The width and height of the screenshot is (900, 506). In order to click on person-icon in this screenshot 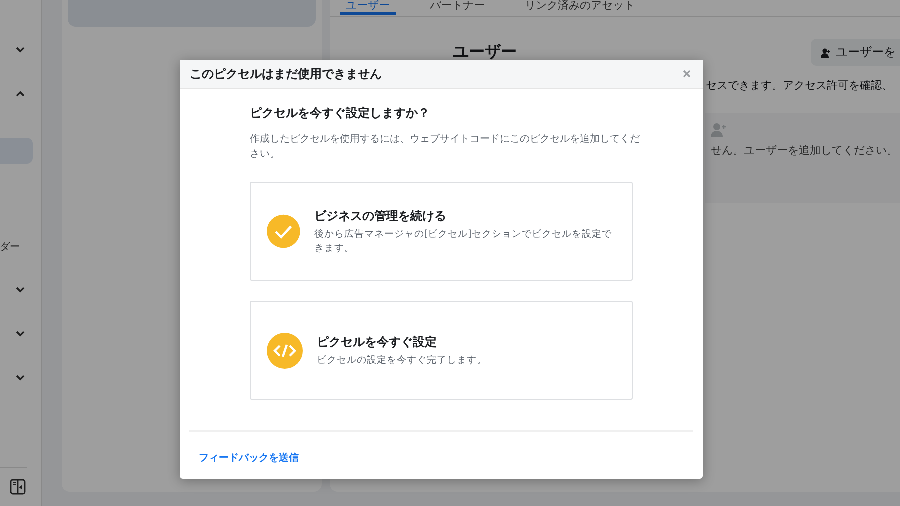, I will do `click(826, 53)`.